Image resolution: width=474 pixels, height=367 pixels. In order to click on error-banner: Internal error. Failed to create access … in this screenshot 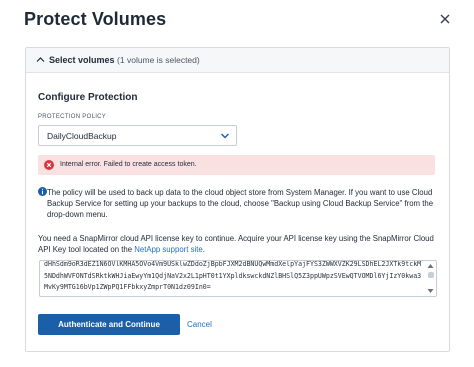, I will do `click(236, 165)`.